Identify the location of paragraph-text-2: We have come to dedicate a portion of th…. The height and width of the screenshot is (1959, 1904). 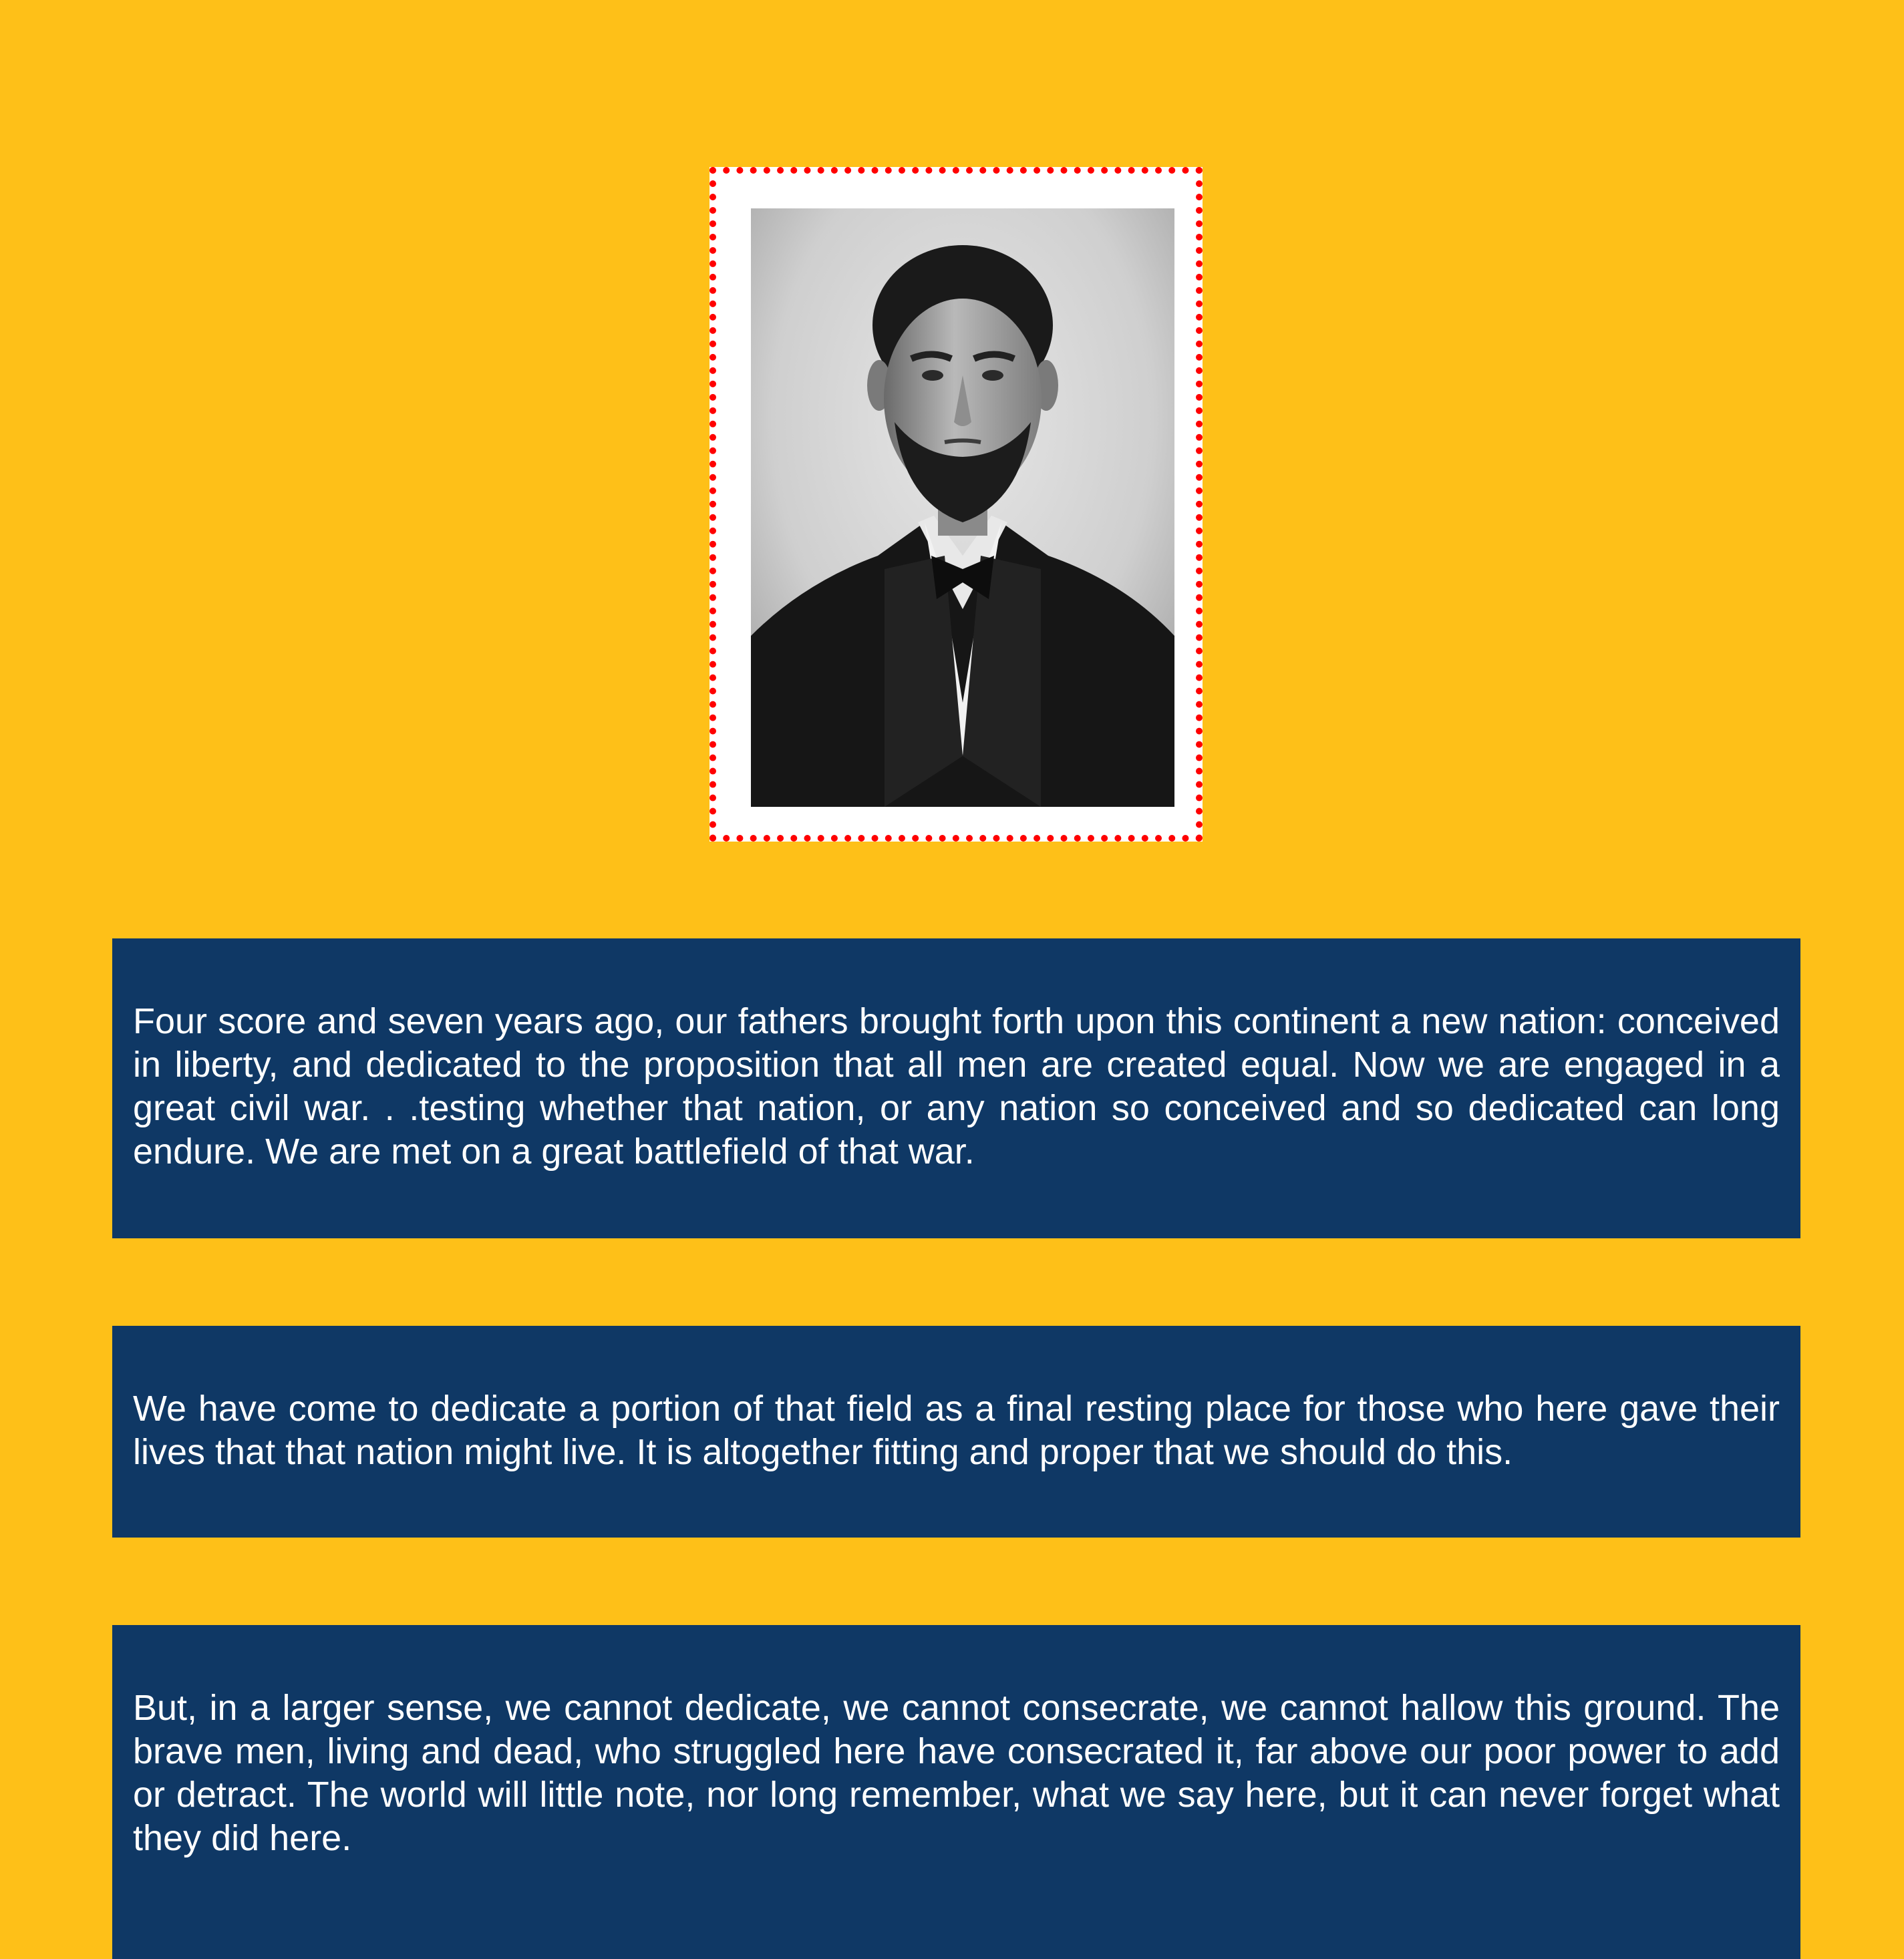
(956, 1430).